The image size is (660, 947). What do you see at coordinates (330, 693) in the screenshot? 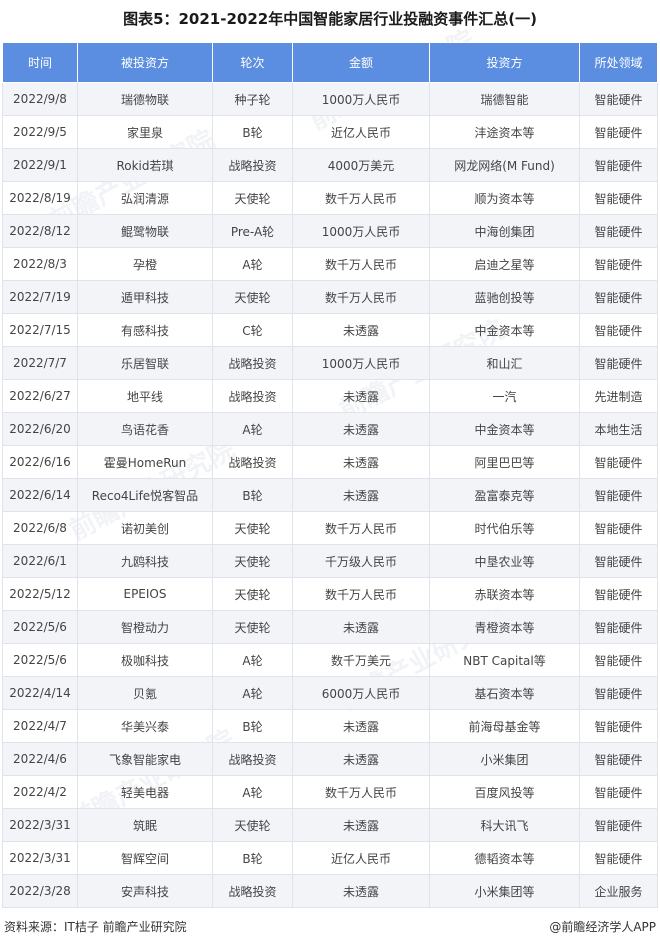
I see `table-row: 2022/4/14 贝氪 A轮 6000万人民币 基石资本等 智能硬件` at bounding box center [330, 693].